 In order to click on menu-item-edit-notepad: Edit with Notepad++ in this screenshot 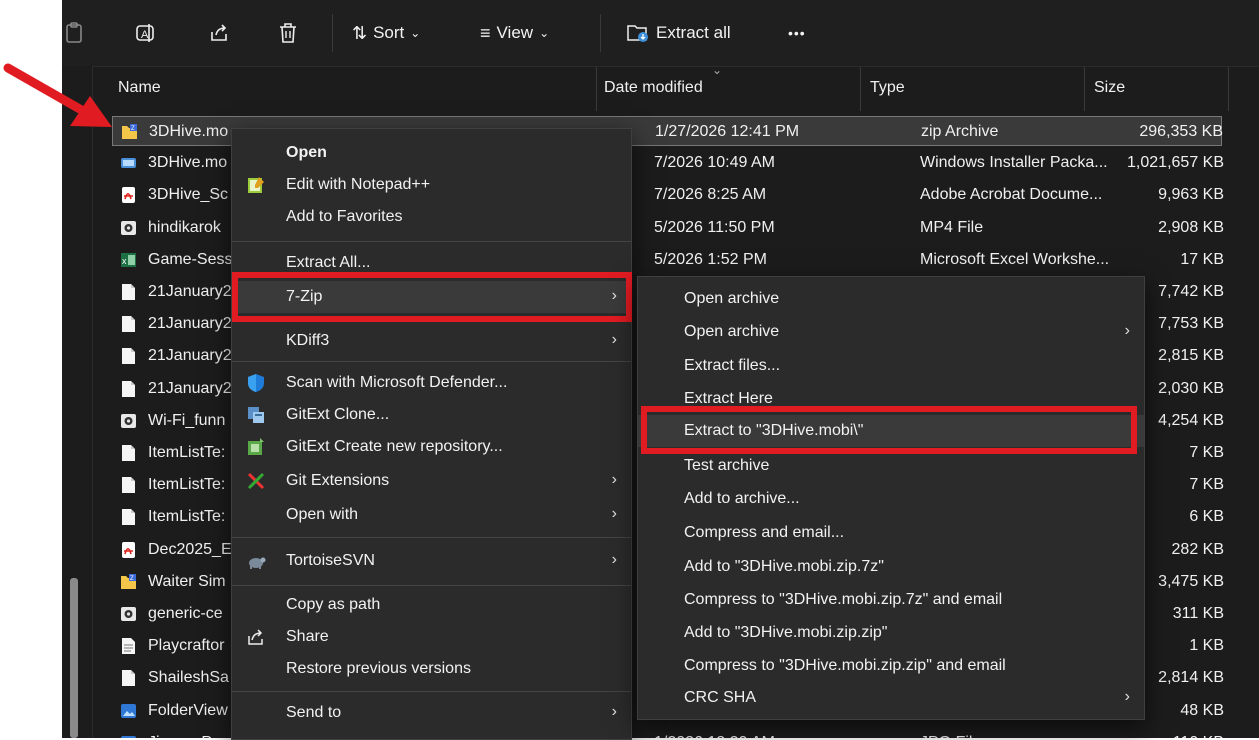, I will do `click(431, 185)`.